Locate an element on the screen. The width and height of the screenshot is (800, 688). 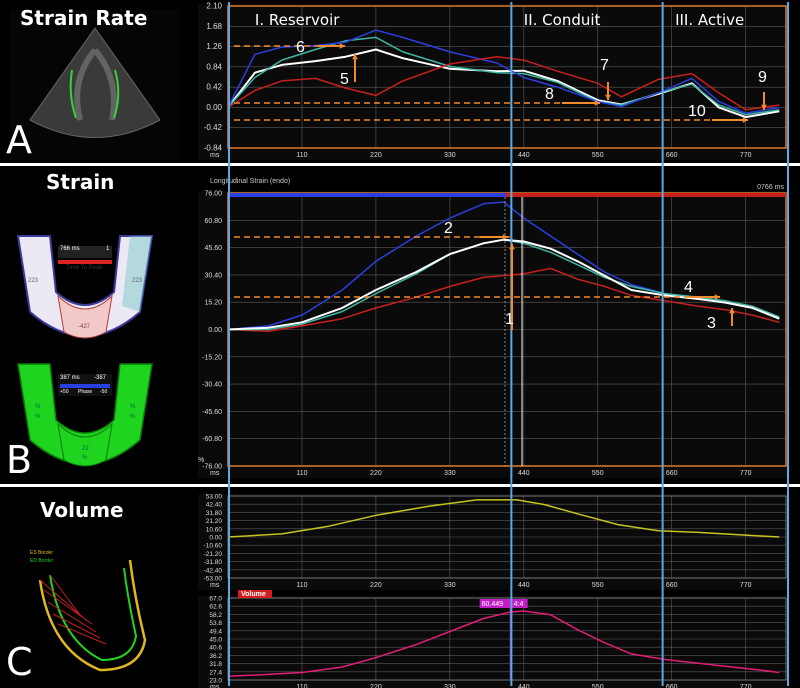
y-tick-label: 31.8 is located at coordinates (215, 664).